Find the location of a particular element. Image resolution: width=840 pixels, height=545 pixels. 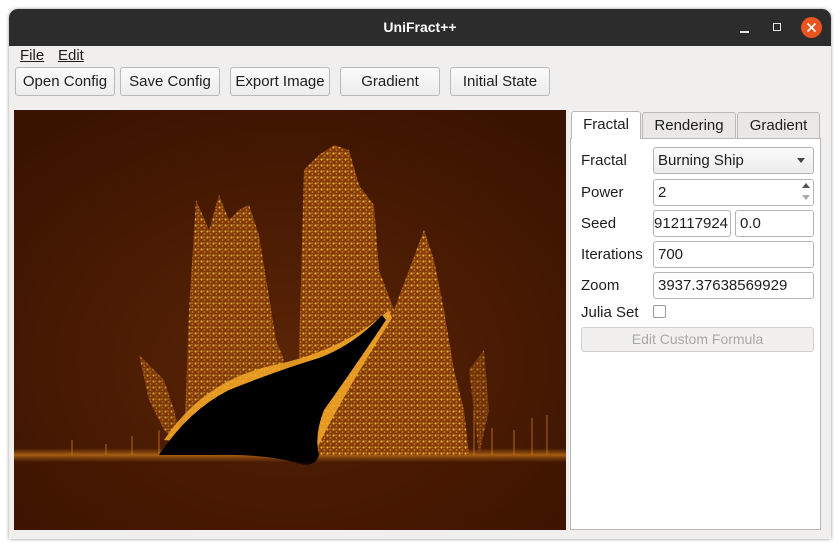

menu-file-label: File is located at coordinates (32, 55).